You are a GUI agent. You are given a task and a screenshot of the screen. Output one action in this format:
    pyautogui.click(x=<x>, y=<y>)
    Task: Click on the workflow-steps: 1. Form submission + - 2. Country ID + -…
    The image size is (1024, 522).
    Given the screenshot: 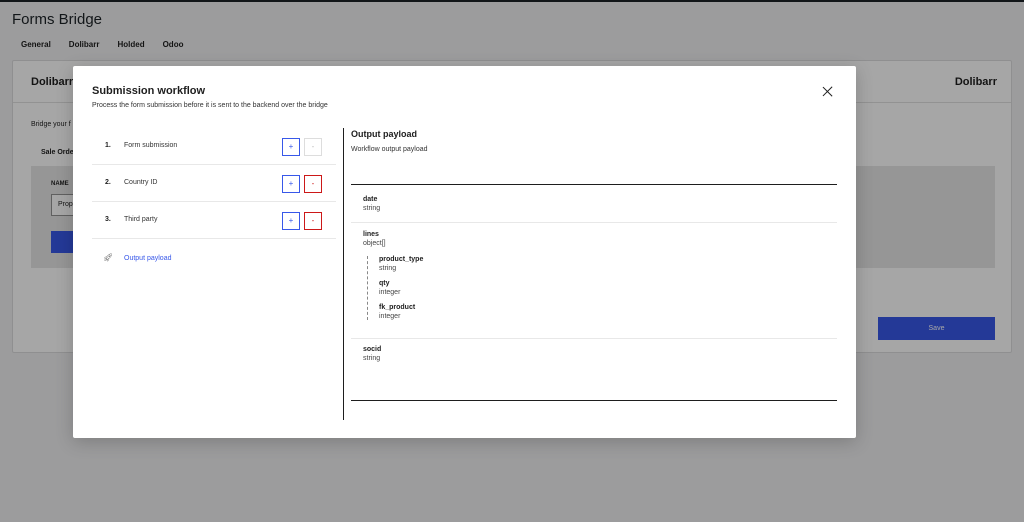 What is the action you would take?
    pyautogui.click(x=214, y=202)
    